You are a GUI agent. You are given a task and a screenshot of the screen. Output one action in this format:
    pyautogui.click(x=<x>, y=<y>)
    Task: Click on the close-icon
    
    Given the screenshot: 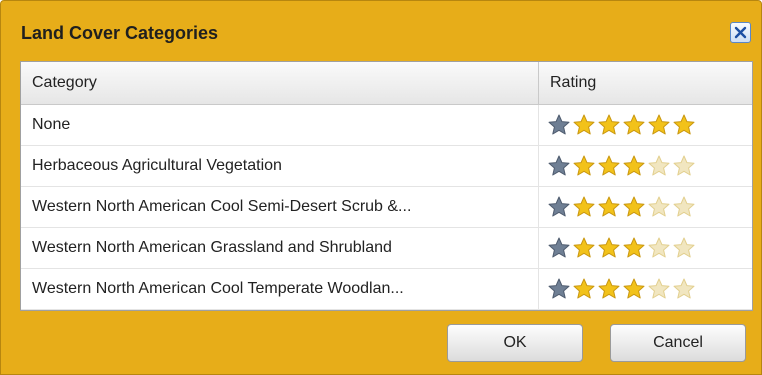 What is the action you would take?
    pyautogui.click(x=740, y=32)
    